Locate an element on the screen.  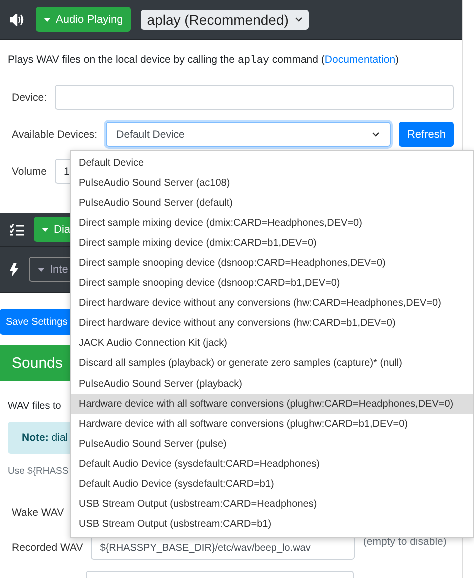
menu-item: USB Stream Output (usbstream:CARD=b1) is located at coordinates (272, 524).